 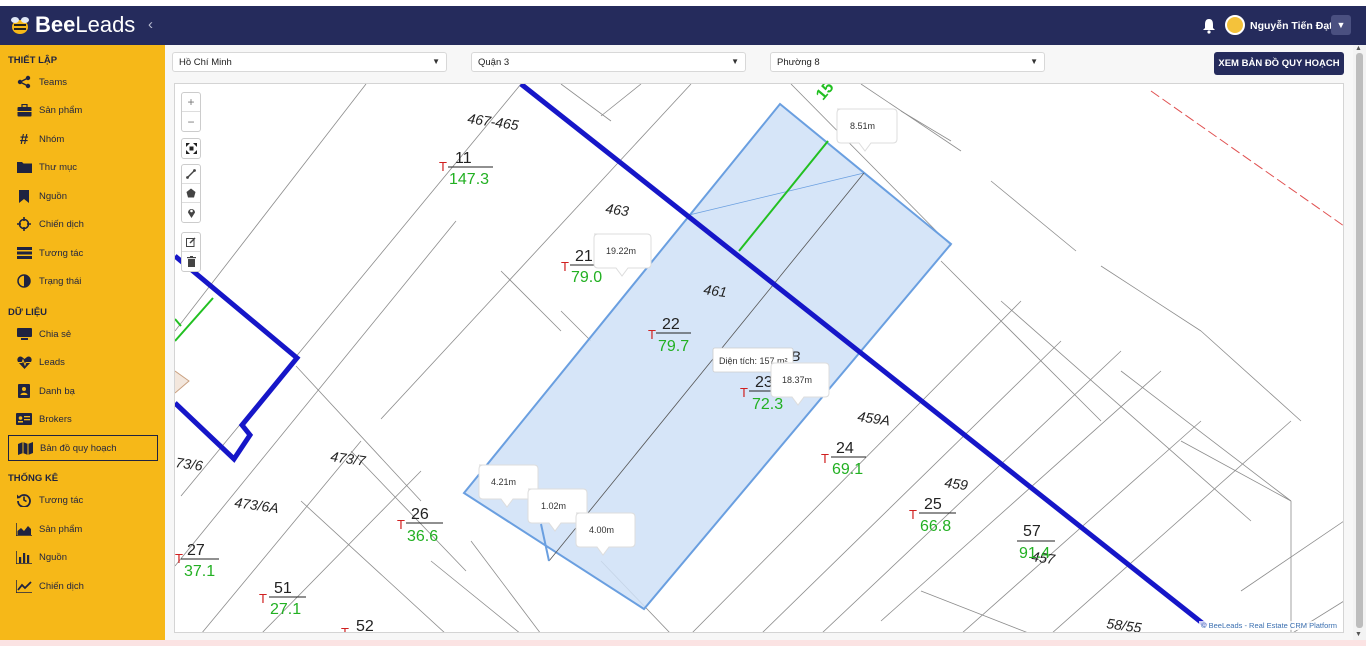 I want to click on lot-label: 463, so click(x=618, y=209).